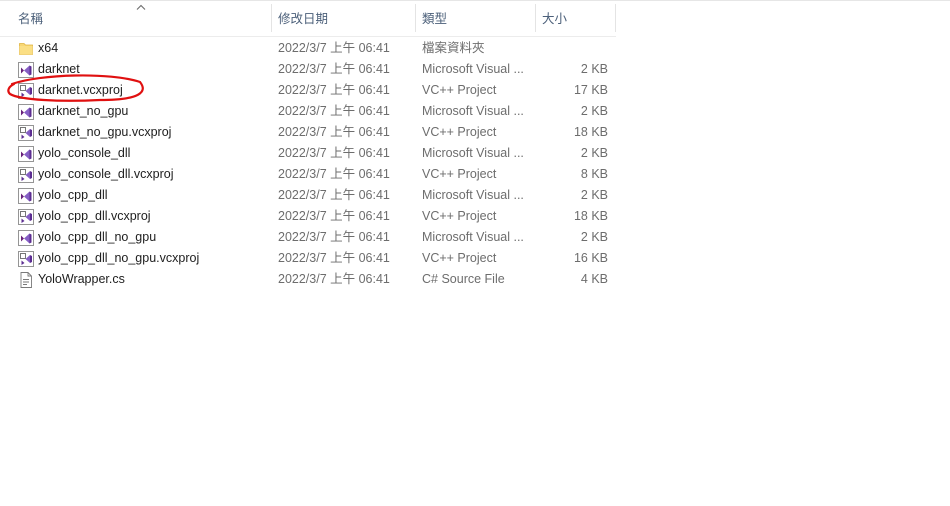 The image size is (950, 506). Describe the element at coordinates (343, 18) in the screenshot. I see `column-header-date: 修改日期` at that location.